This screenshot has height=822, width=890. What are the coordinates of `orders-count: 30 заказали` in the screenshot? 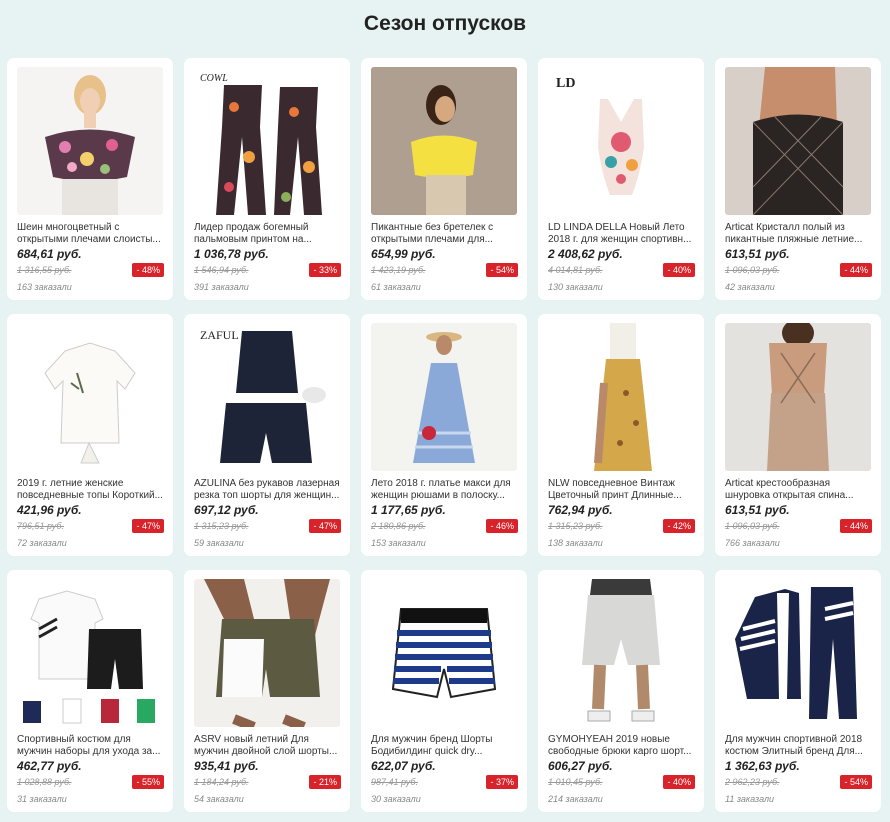 It's located at (396, 799).